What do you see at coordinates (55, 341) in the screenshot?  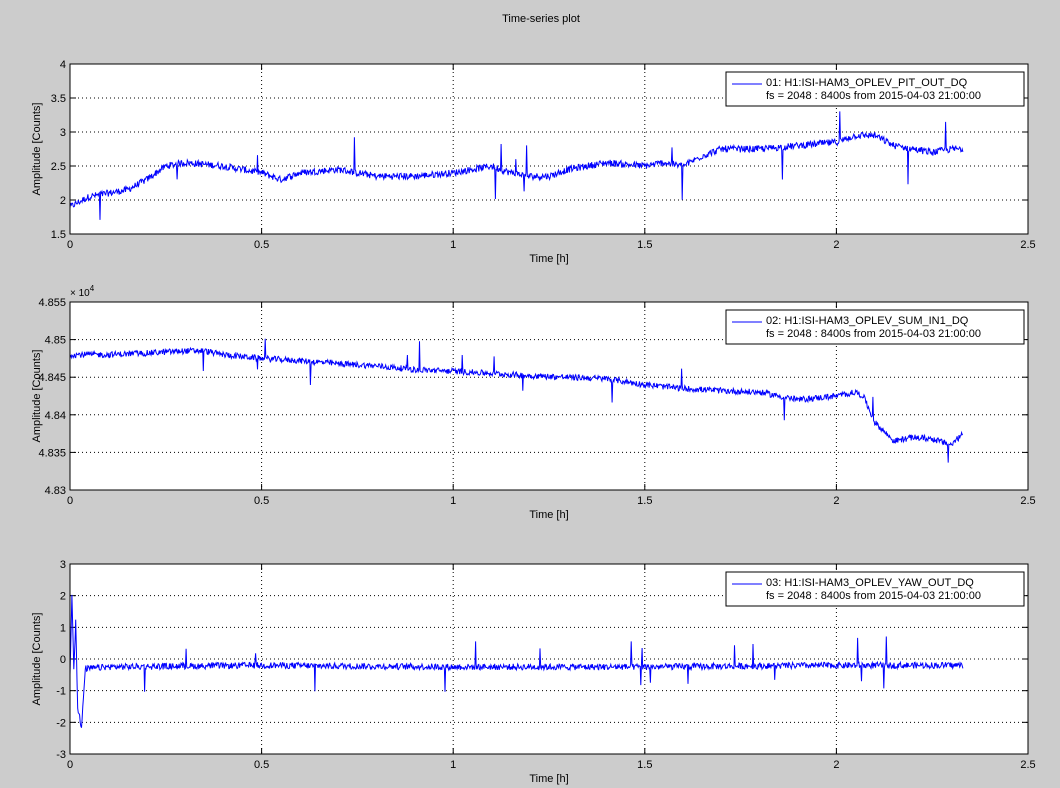 I see `y-tick-label: 4.85` at bounding box center [55, 341].